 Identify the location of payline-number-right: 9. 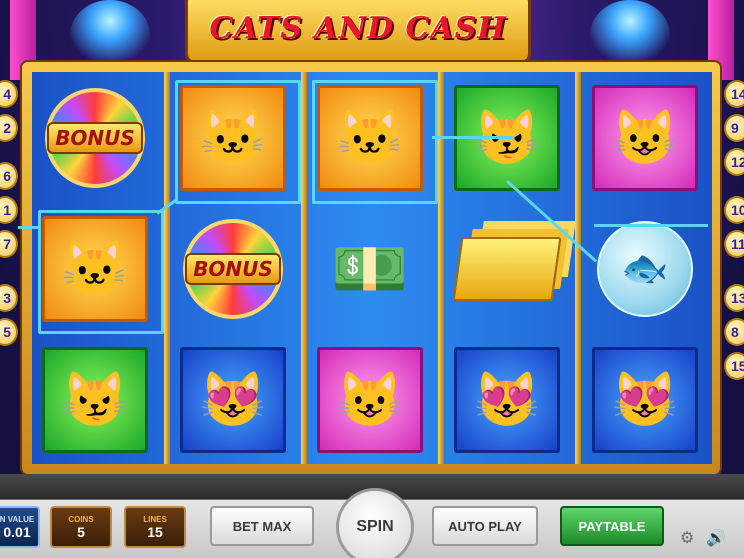
(734, 128).